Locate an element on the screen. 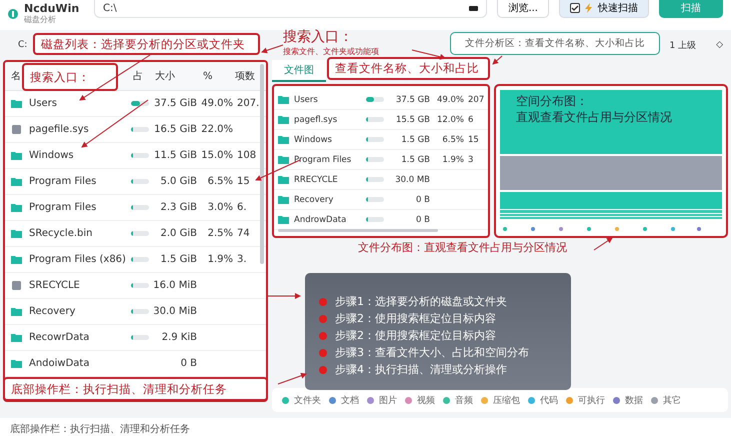 The image size is (731, 436). file-row: pagefl.sys 15.5 GB 12.0% 6 is located at coordinates (381, 120).